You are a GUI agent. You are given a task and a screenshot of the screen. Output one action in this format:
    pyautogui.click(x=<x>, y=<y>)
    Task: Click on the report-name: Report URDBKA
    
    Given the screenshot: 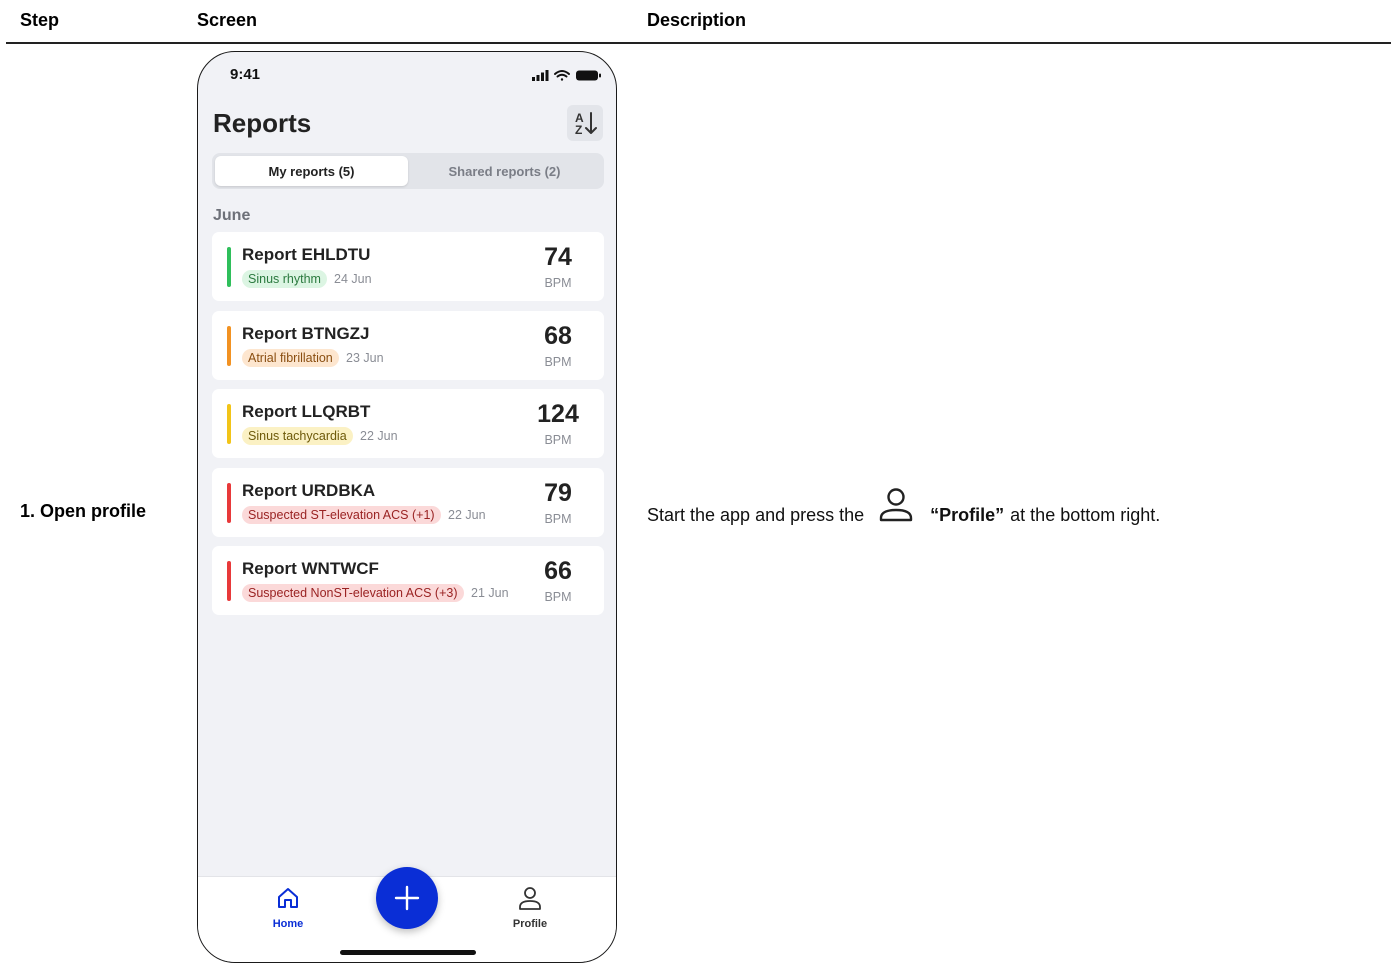 What is the action you would take?
    pyautogui.click(x=309, y=490)
    